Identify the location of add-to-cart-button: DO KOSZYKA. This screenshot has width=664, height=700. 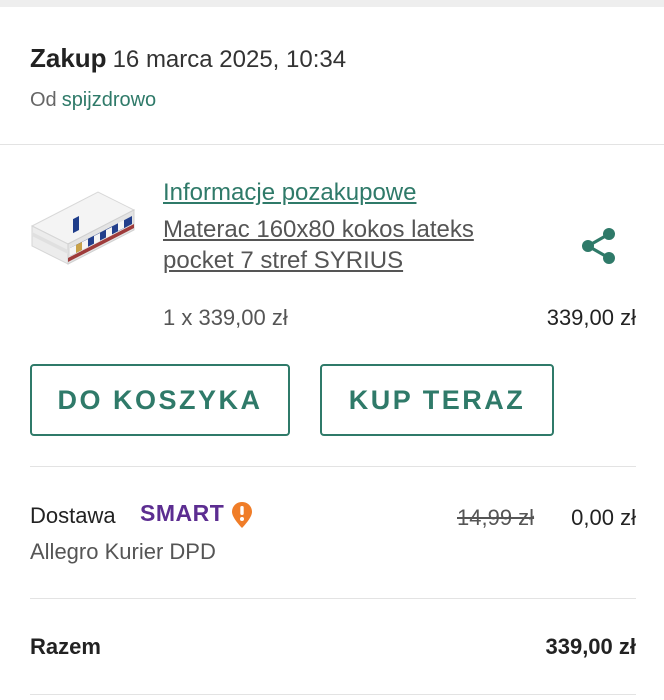
(160, 400).